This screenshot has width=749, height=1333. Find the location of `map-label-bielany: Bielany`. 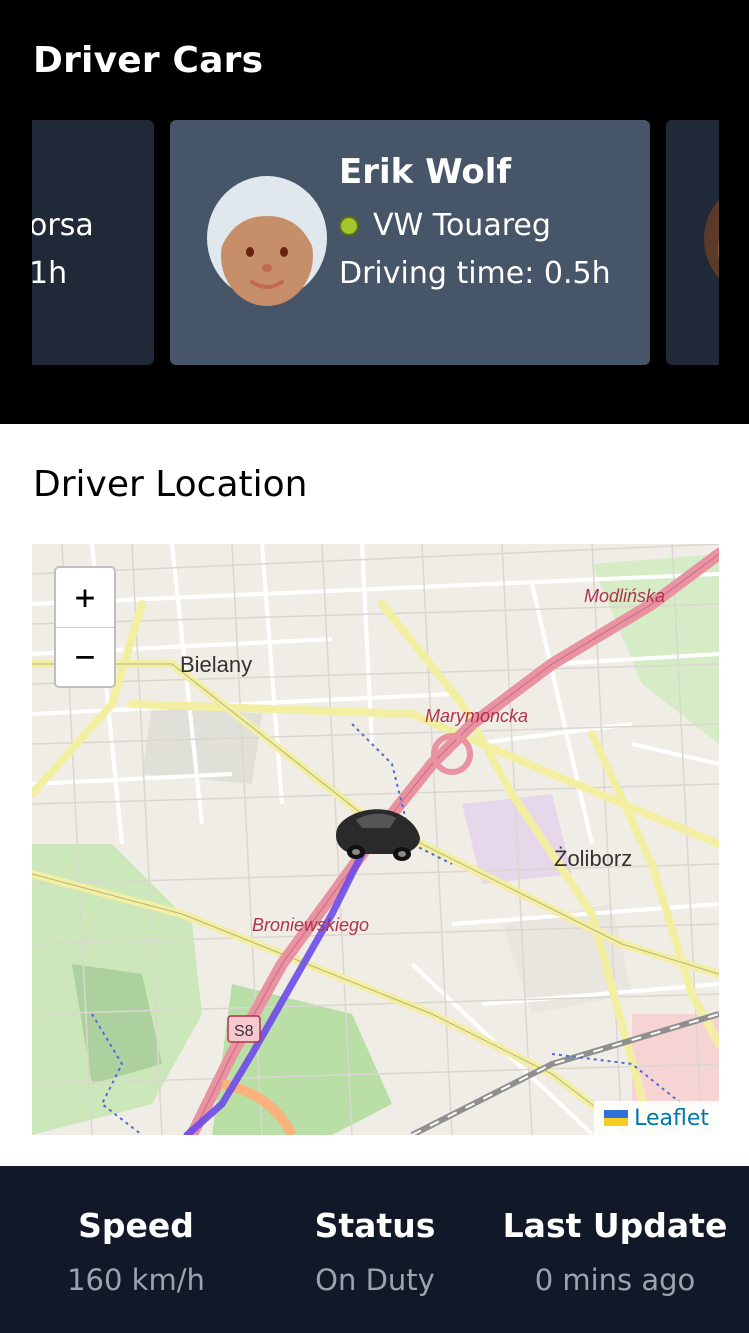

map-label-bielany: Bielany is located at coordinates (216, 664).